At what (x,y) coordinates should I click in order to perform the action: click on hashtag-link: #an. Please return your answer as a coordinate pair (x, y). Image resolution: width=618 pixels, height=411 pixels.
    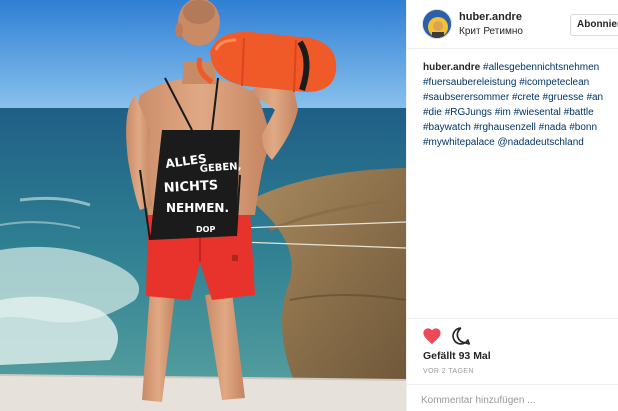
    Looking at the image, I should click on (594, 97).